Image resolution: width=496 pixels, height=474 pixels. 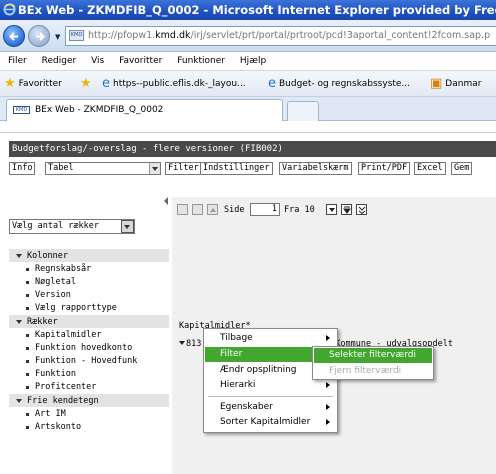 What do you see at coordinates (89, 401) in the screenshot?
I see `nav-group-free-characteristics: Frie kendetegn` at bounding box center [89, 401].